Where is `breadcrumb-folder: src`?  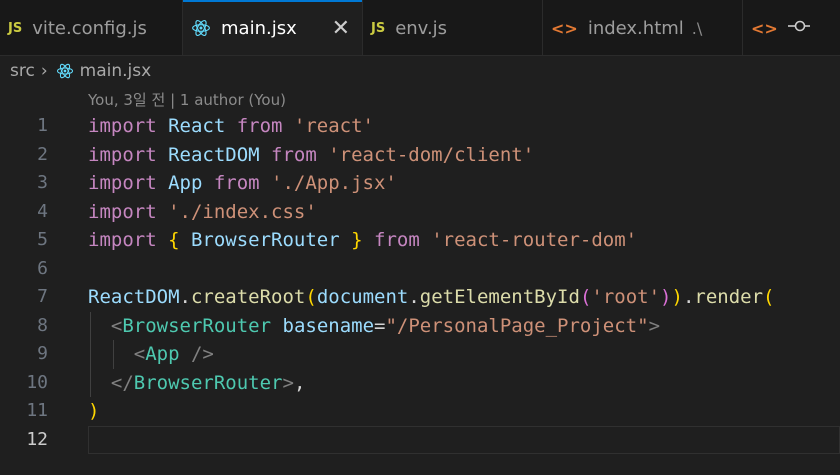
breadcrumb-folder: src is located at coordinates (22, 71).